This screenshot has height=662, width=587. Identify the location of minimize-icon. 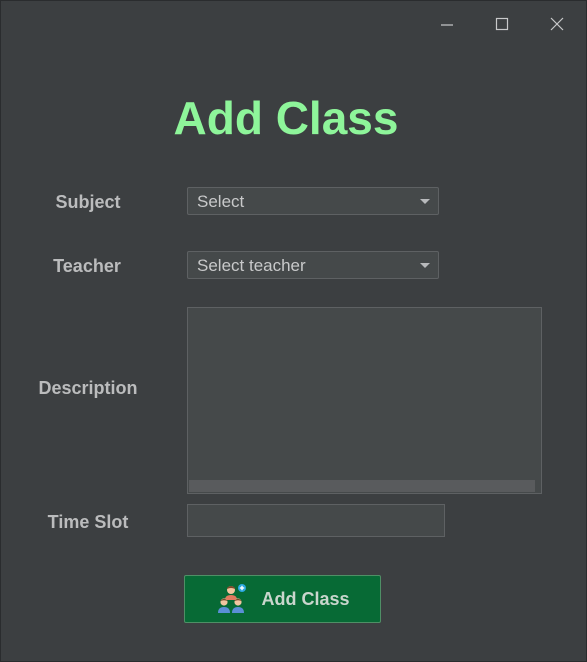
(447, 25).